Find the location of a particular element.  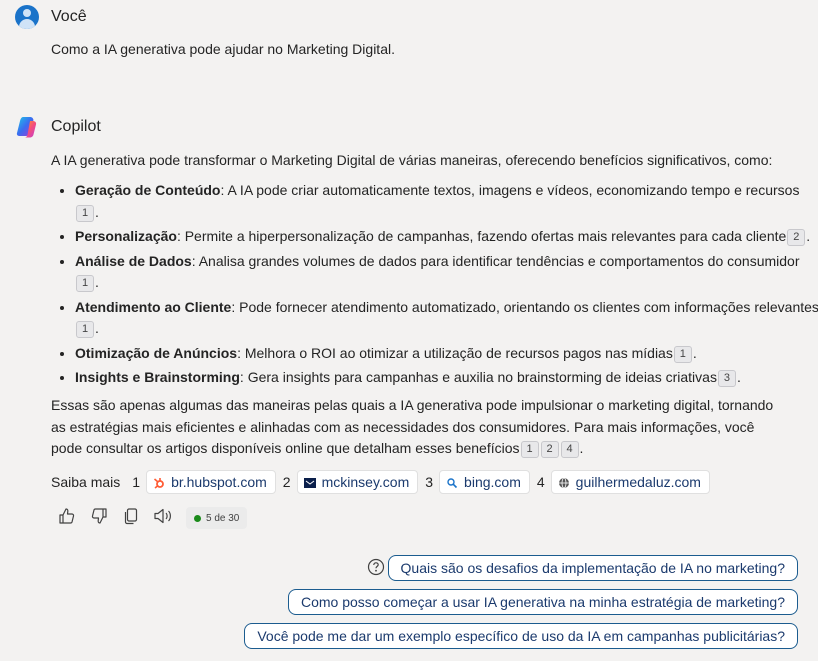

search-icon is located at coordinates (452, 482).